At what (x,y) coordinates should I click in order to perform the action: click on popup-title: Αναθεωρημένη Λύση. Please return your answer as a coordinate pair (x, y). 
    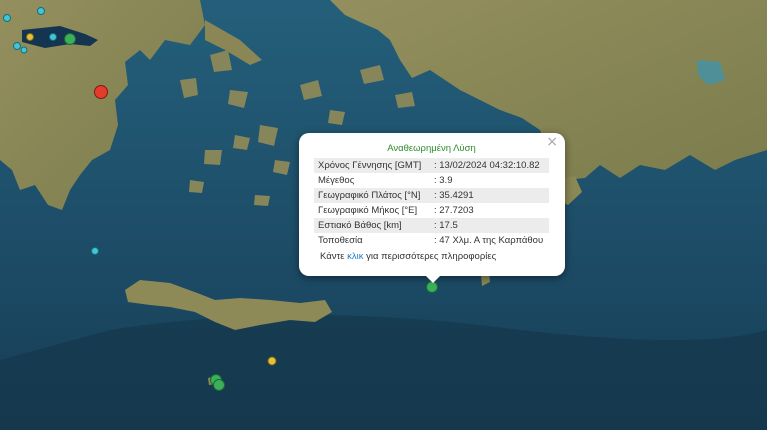
    Looking at the image, I should click on (431, 148).